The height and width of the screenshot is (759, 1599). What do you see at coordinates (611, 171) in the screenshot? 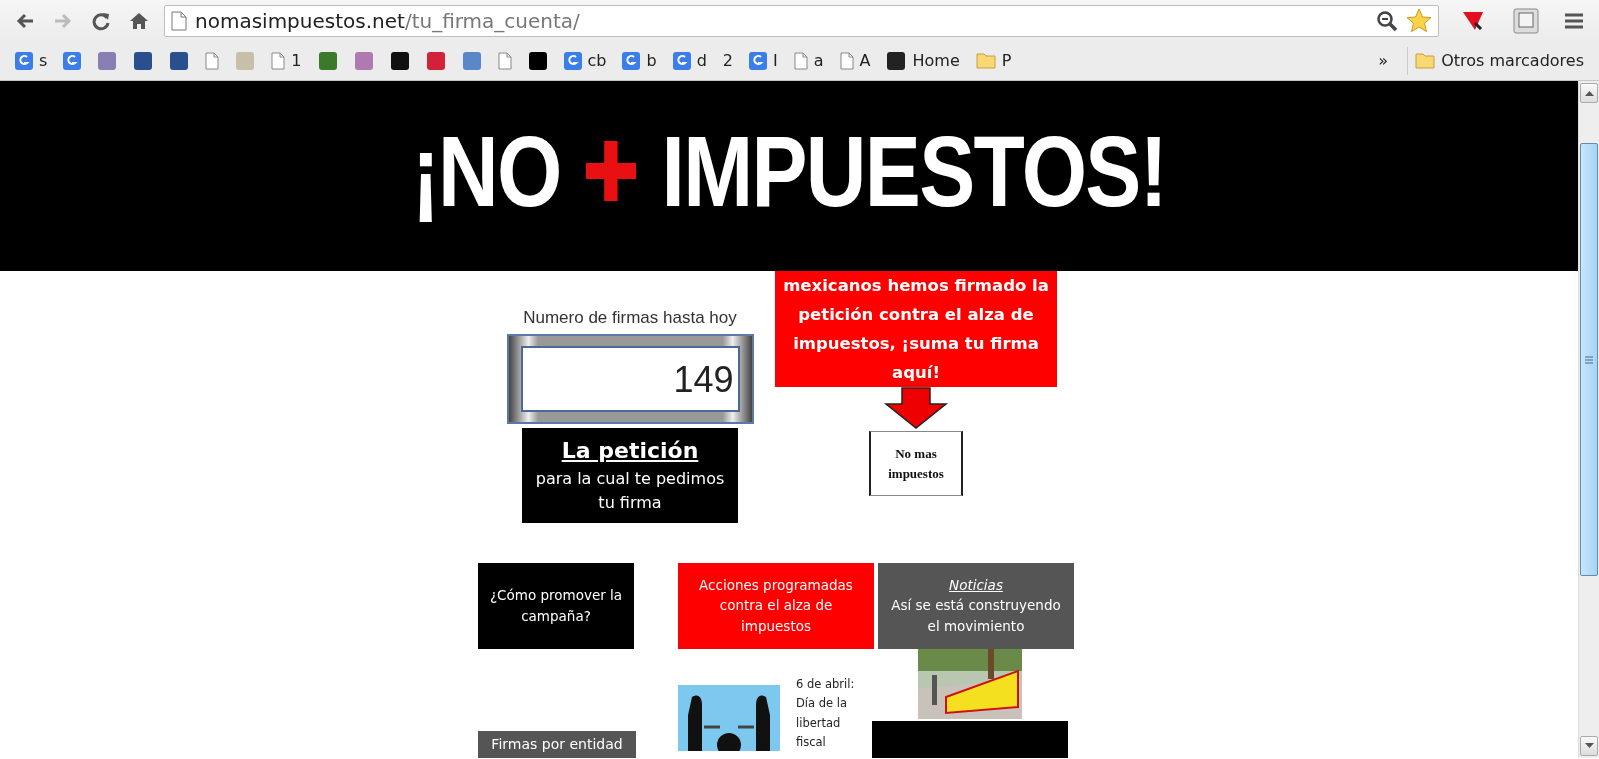
I see `plus-icon` at bounding box center [611, 171].